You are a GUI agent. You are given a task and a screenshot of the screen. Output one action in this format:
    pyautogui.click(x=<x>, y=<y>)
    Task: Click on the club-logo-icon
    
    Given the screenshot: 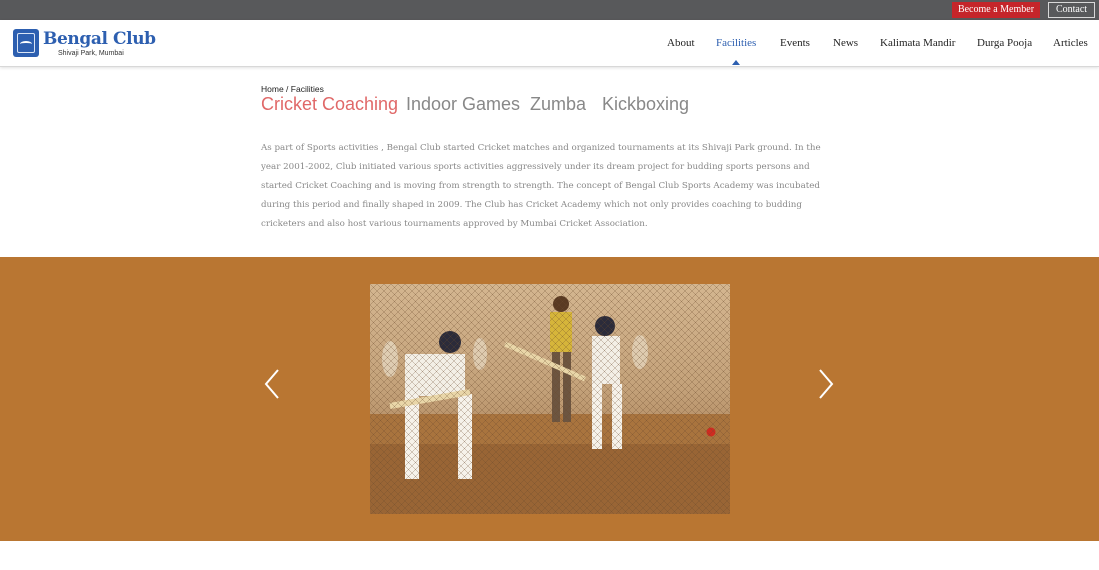 What is the action you would take?
    pyautogui.click(x=26, y=43)
    